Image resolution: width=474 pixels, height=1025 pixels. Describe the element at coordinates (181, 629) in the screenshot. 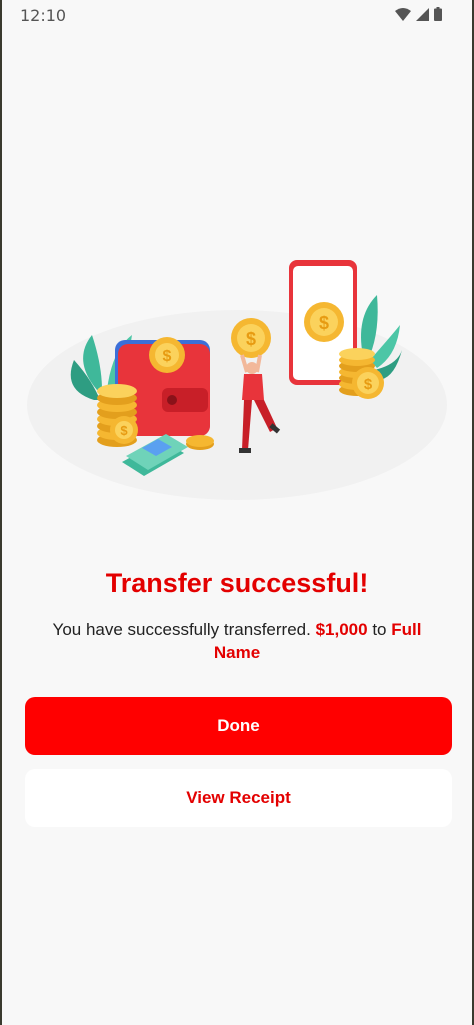

I see `message-prefix: You have successfully transferred.` at that location.